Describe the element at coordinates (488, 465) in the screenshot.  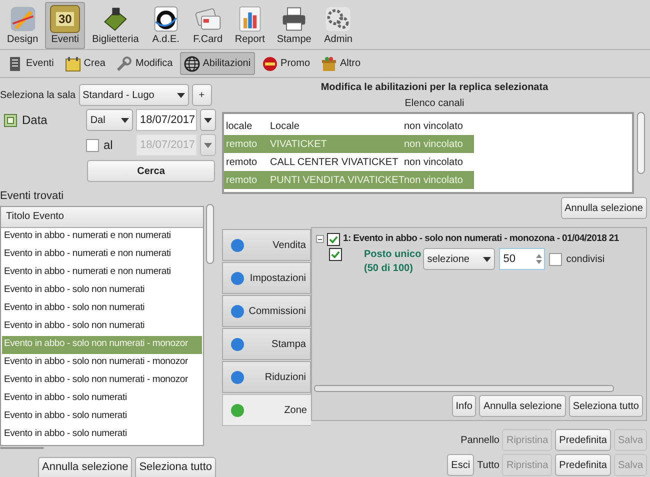
I see `footer-label: Tutto` at that location.